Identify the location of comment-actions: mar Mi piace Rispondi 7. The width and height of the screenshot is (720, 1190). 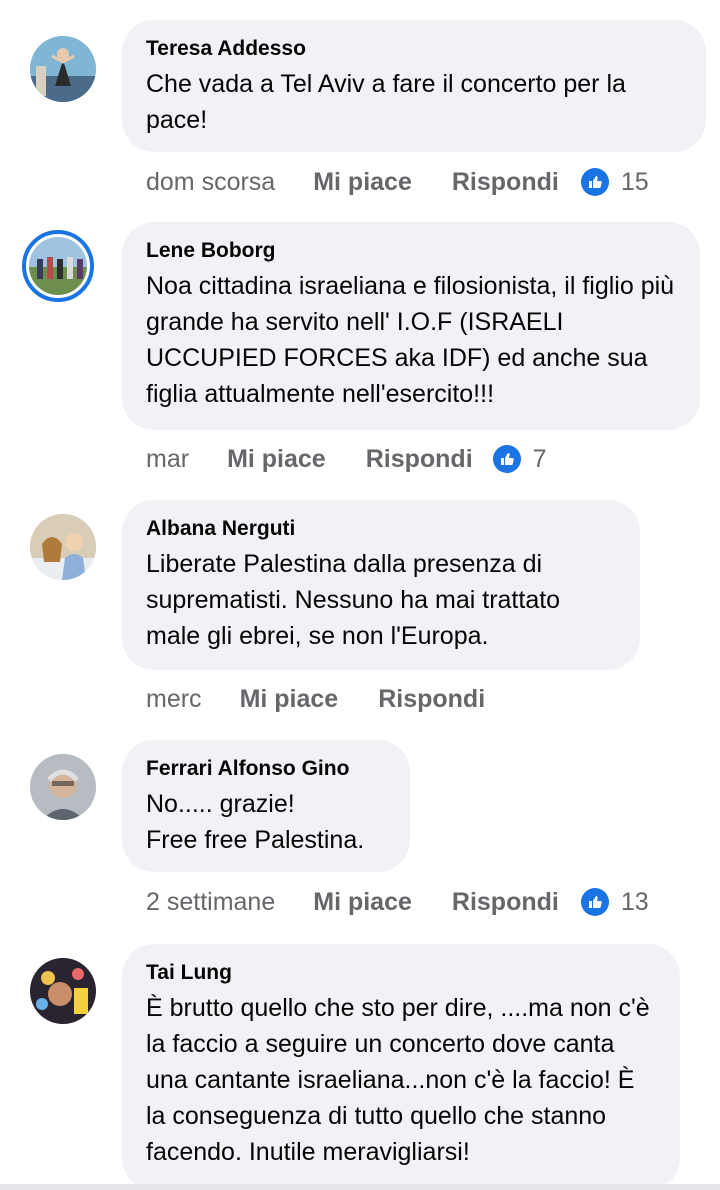
(346, 459).